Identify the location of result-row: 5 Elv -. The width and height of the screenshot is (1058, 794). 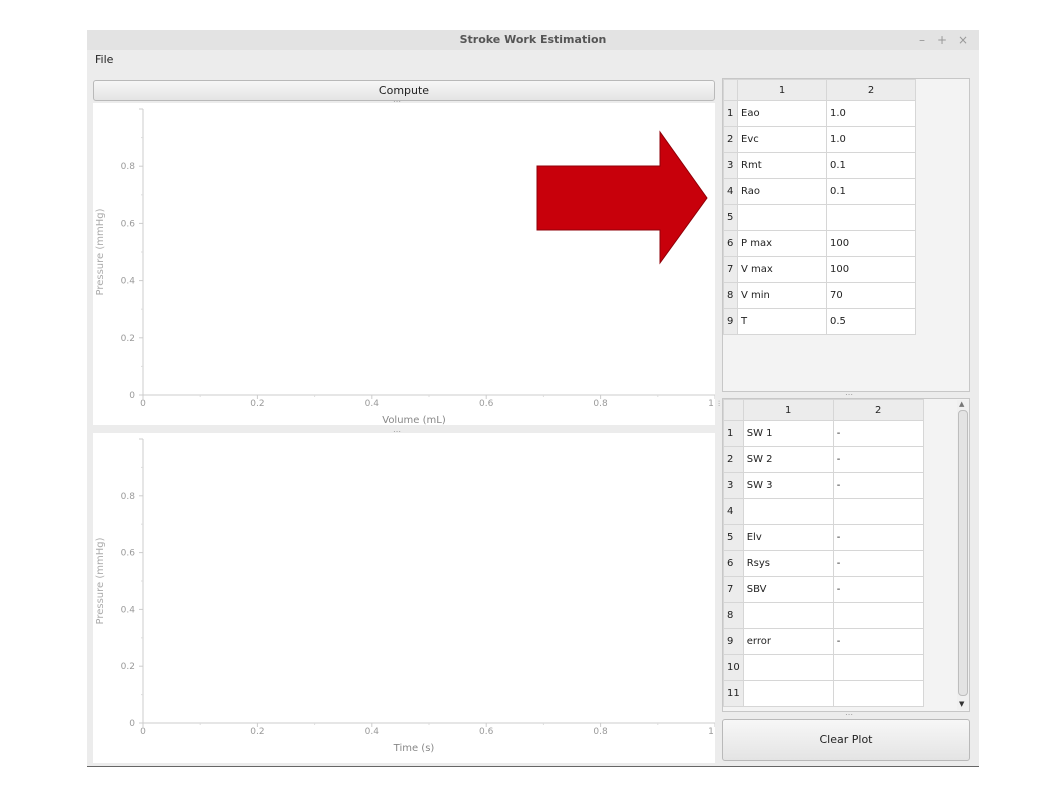
(823, 537).